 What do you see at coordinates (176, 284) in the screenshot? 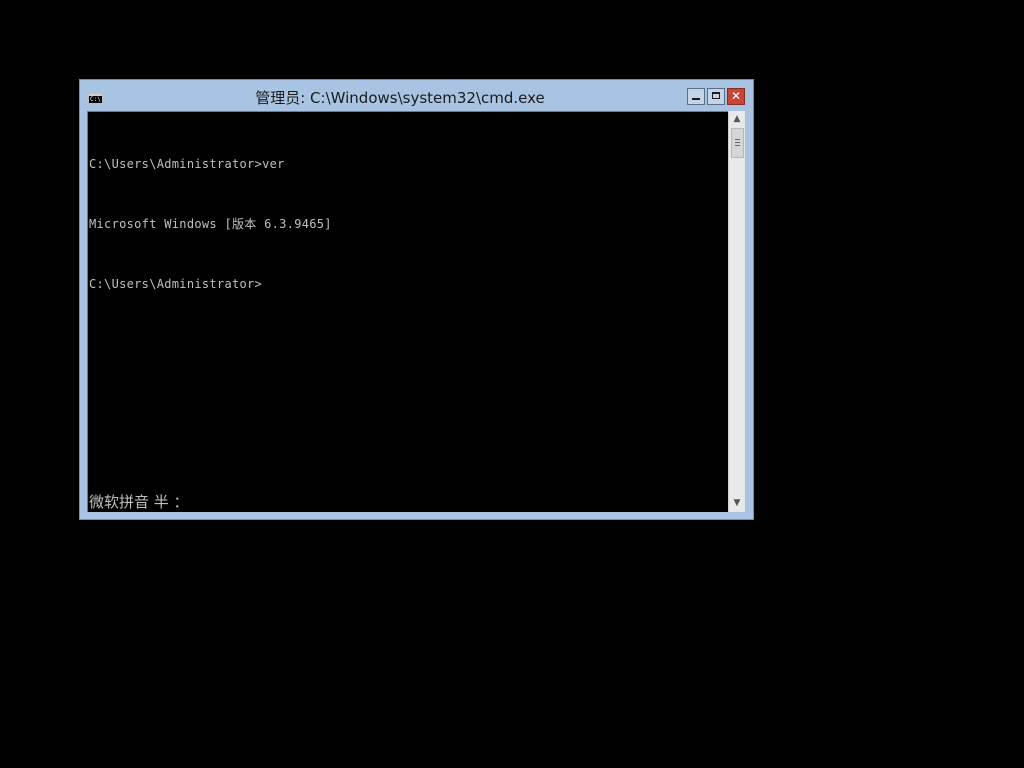
I see `console-line: C:\Users\Administrator>` at bounding box center [176, 284].